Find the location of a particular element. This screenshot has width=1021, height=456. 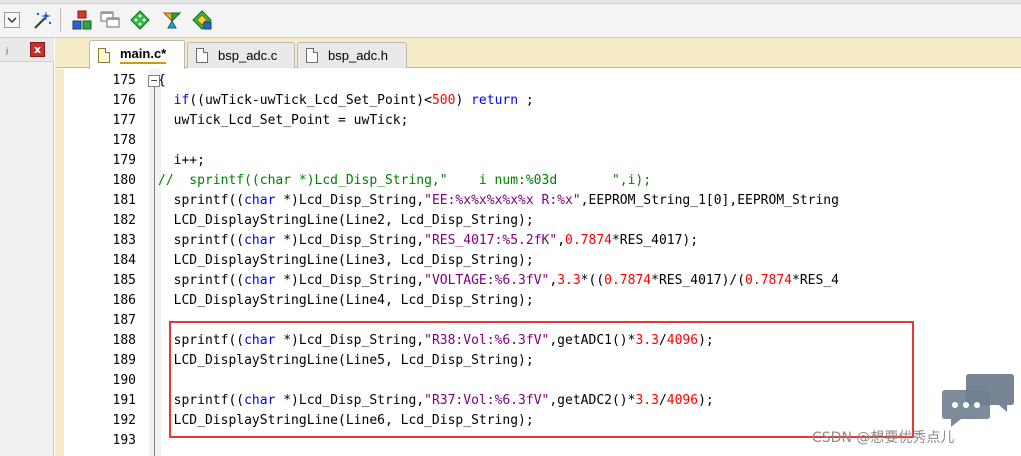

h-file-icon is located at coordinates (312, 55).